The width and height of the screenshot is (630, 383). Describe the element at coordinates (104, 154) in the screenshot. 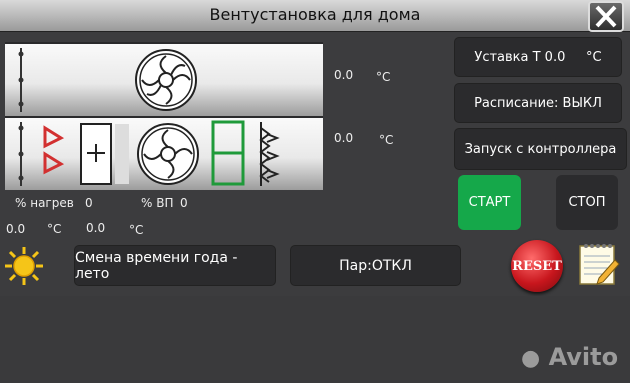

I see `electric-heater-icon` at that location.